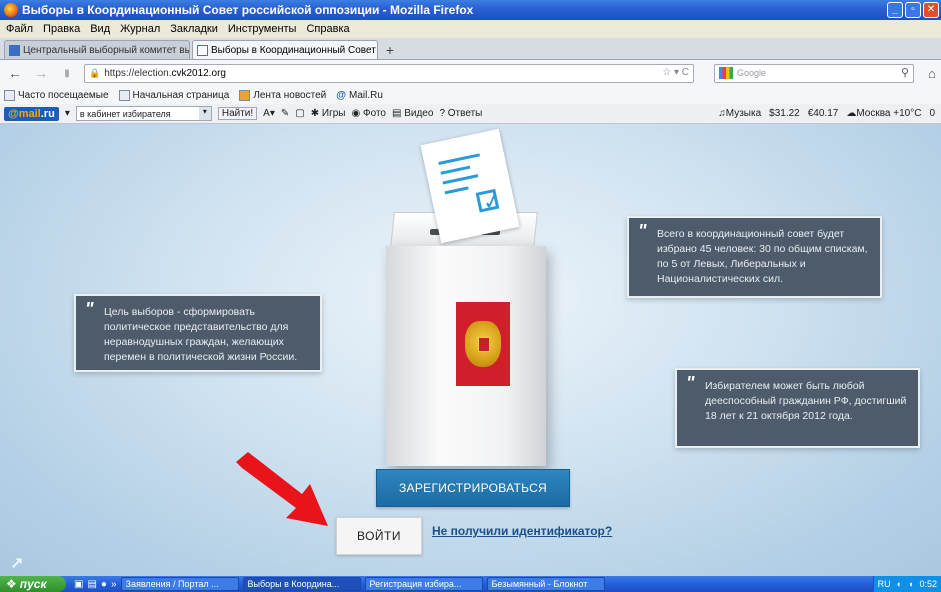 The width and height of the screenshot is (941, 592). I want to click on menu-history: Журнал, so click(140, 29).